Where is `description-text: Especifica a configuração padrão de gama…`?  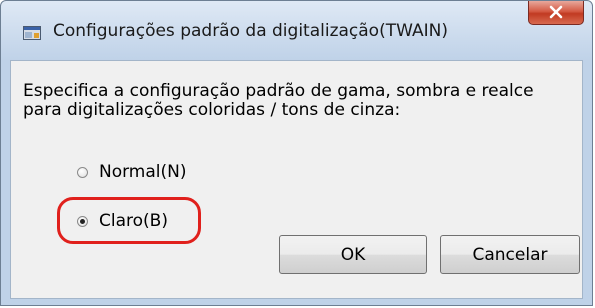 description-text: Especifica a configuração padrão de gama… is located at coordinates (278, 100).